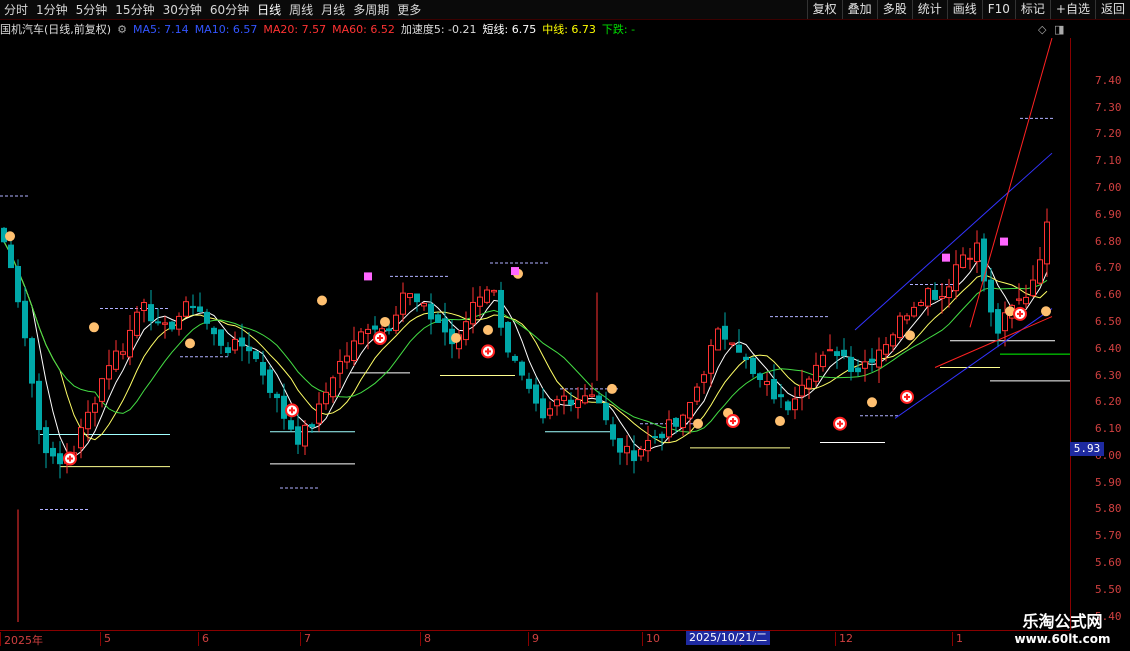 The height and width of the screenshot is (651, 1130). Describe the element at coordinates (371, 9) in the screenshot. I see `period-9: 多周期` at that location.